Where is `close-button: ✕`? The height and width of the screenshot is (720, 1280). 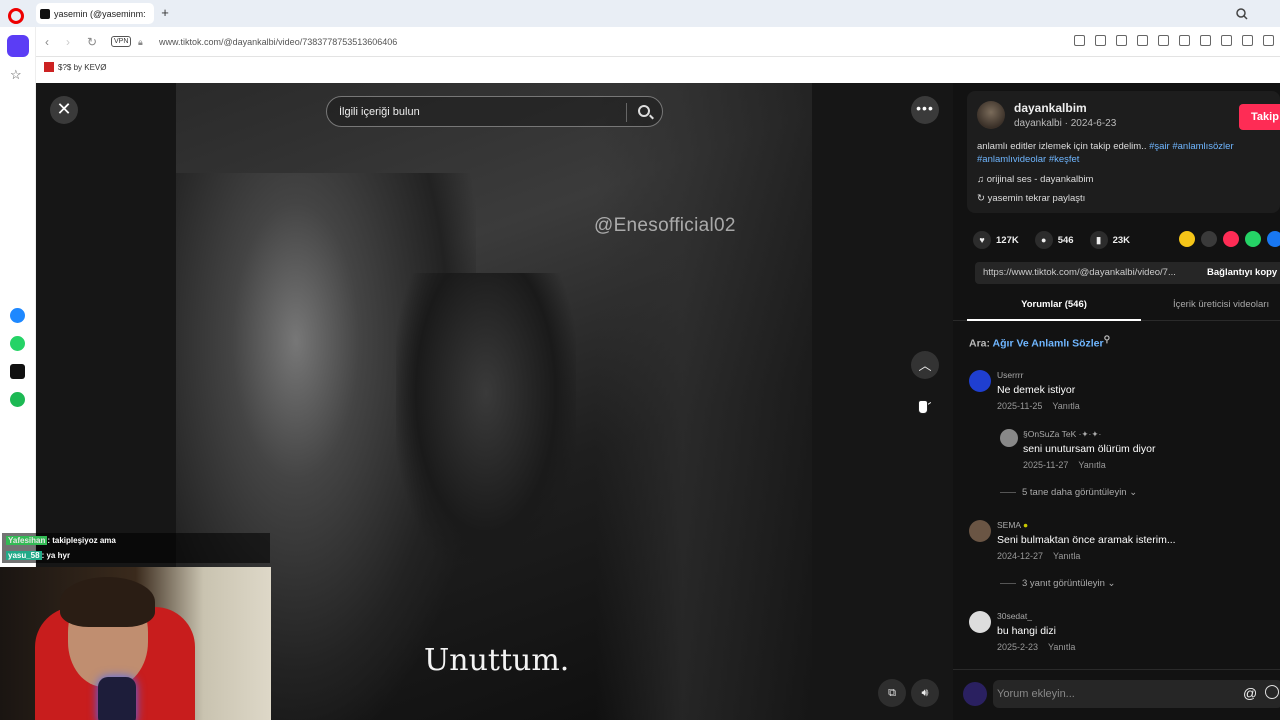 close-button: ✕ is located at coordinates (64, 110).